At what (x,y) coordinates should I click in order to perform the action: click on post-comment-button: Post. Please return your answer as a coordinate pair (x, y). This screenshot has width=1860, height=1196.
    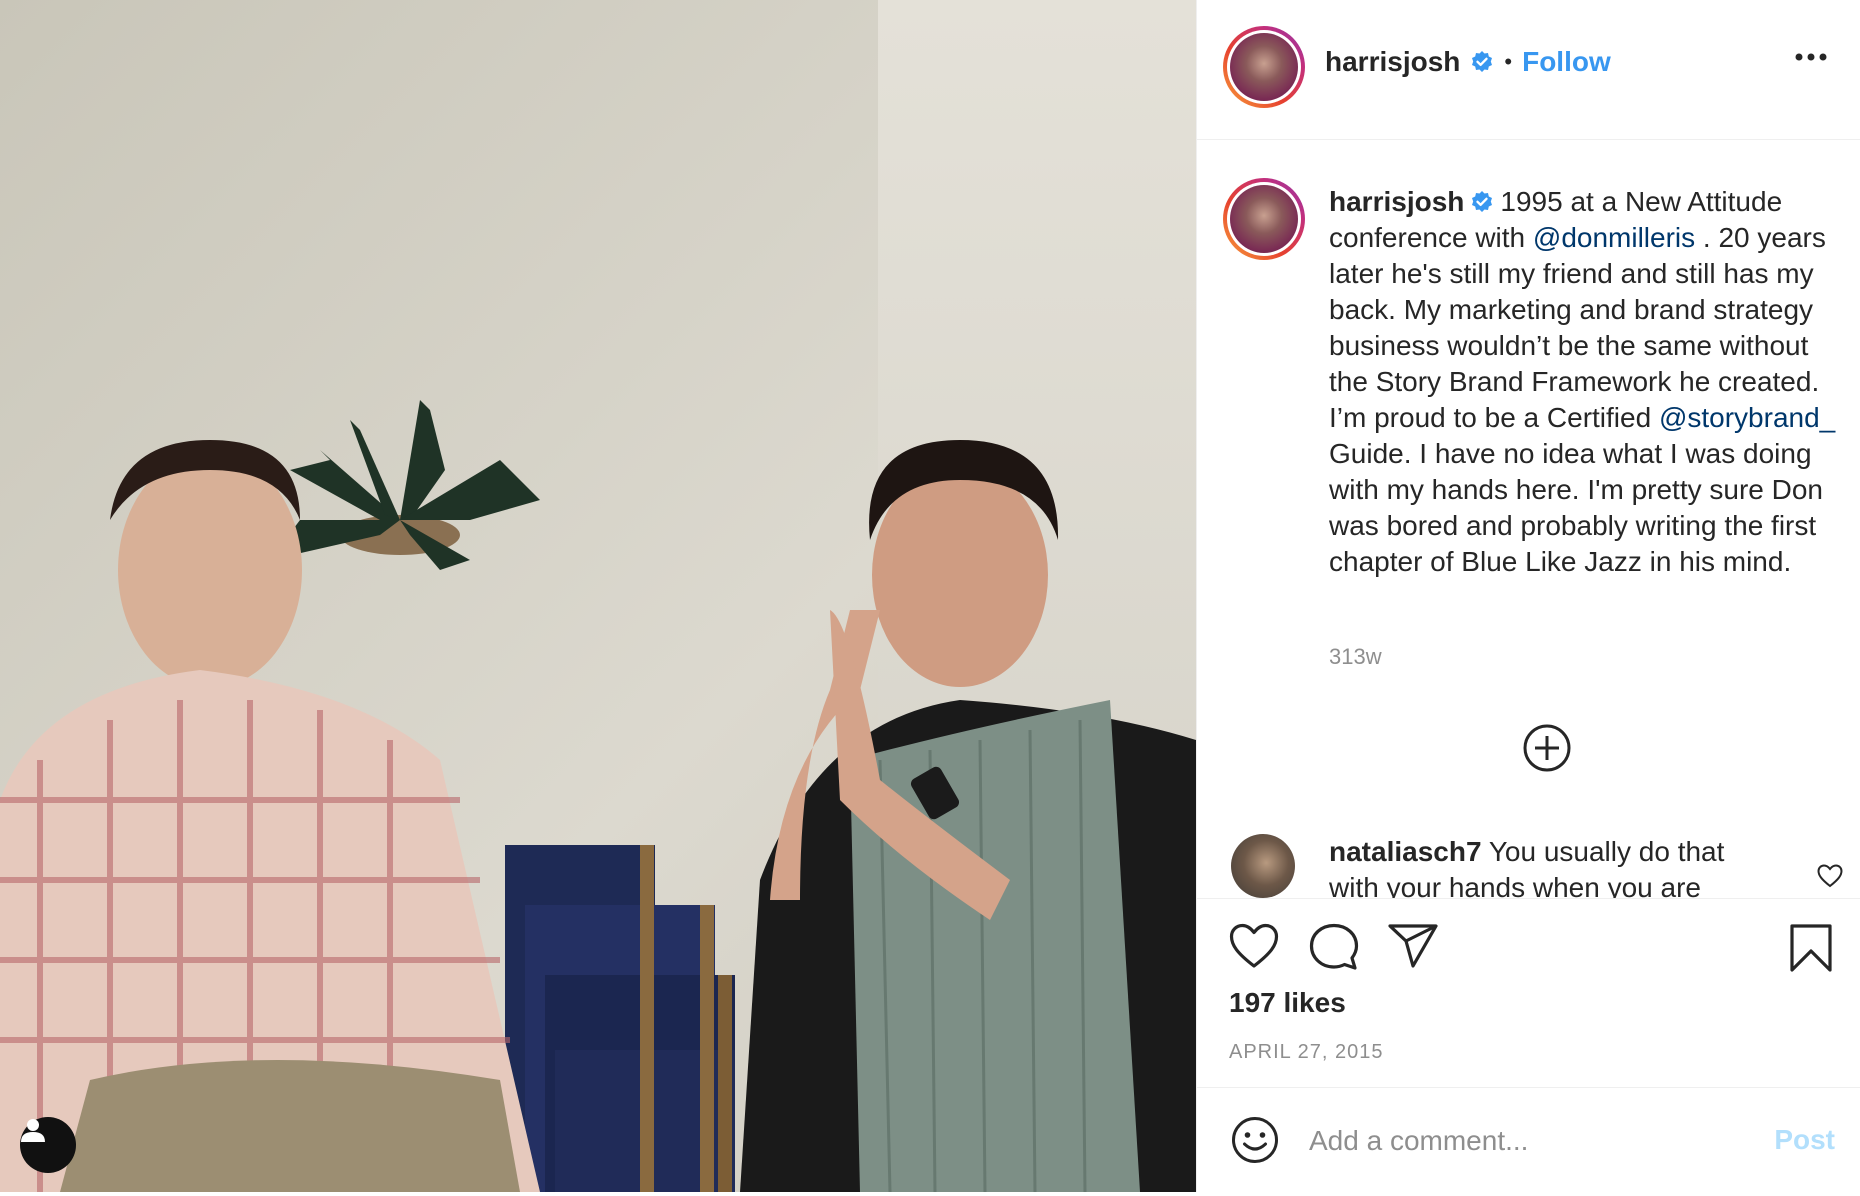
    Looking at the image, I should click on (1804, 1140).